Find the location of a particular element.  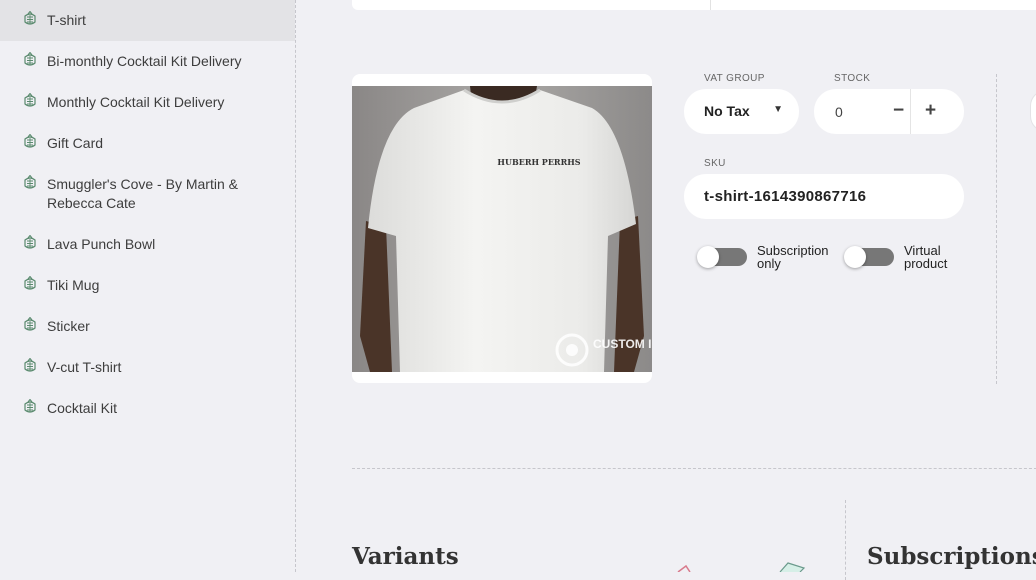

sidebar-item-label: Bi-monthly Cocktail Kit Delivery is located at coordinates (144, 61).